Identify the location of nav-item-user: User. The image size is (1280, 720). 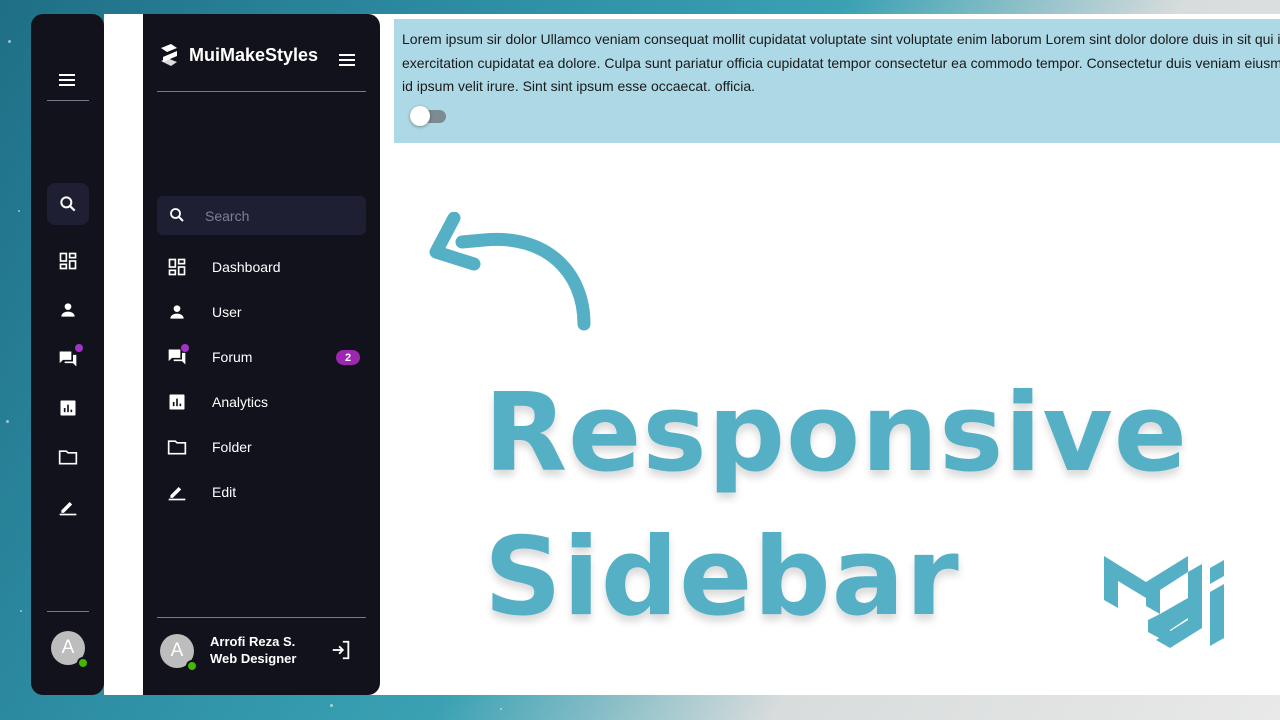
(261, 312).